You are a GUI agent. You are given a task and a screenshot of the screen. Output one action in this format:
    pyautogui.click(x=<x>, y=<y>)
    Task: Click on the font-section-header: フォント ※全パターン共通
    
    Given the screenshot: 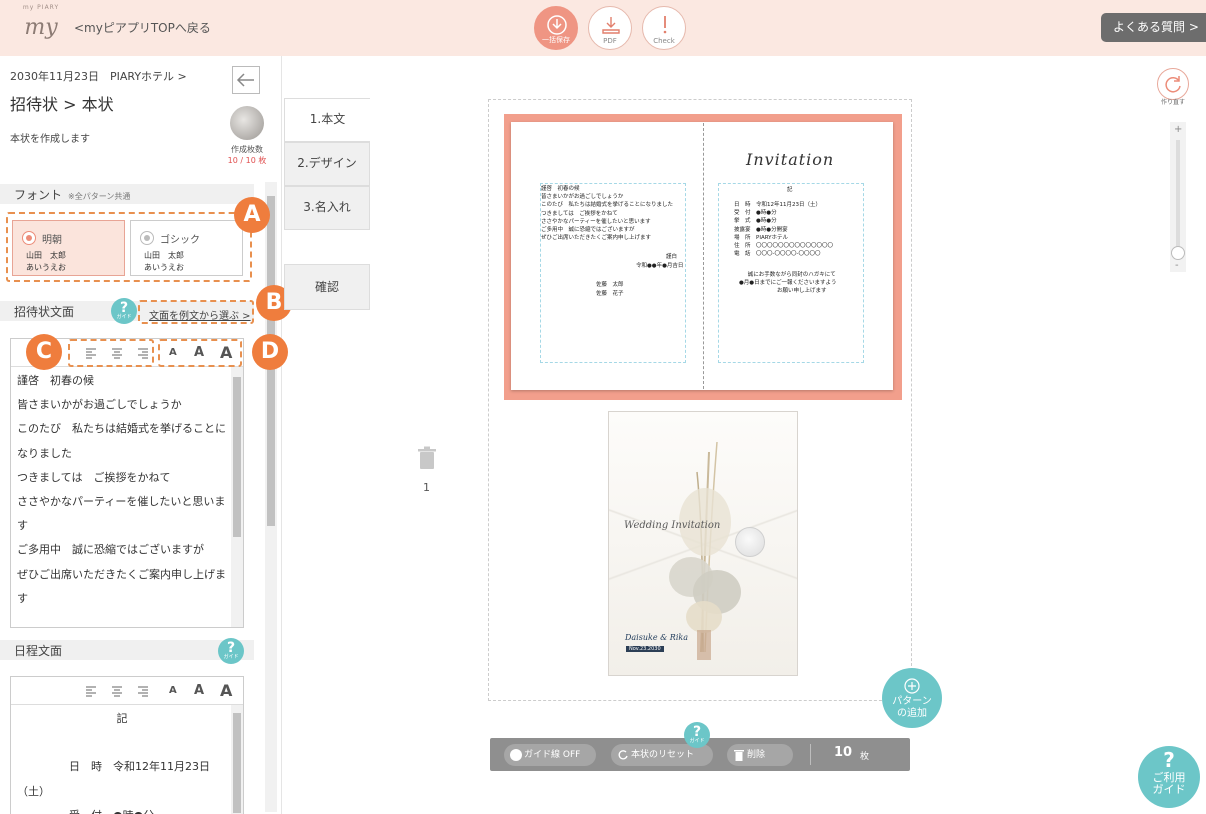 What is the action you would take?
    pyautogui.click(x=127, y=194)
    